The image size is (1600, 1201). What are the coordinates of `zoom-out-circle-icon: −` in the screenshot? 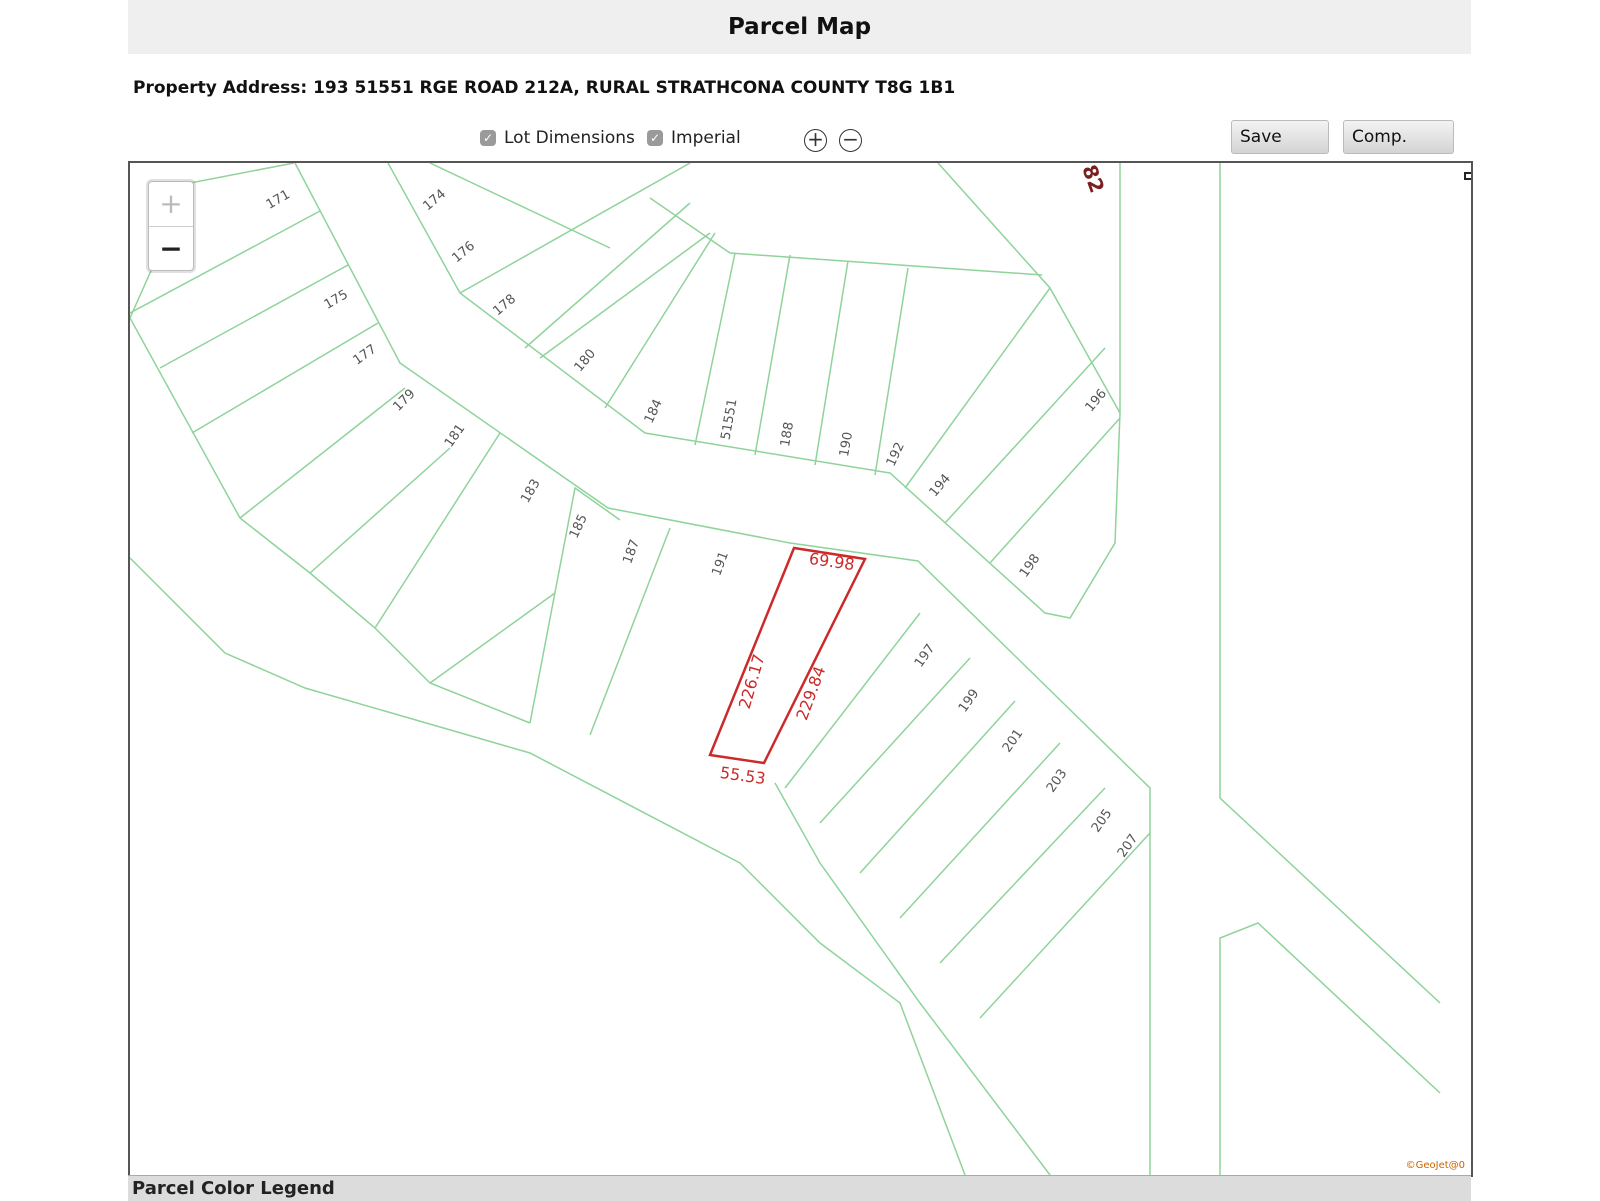 It's located at (850, 140).